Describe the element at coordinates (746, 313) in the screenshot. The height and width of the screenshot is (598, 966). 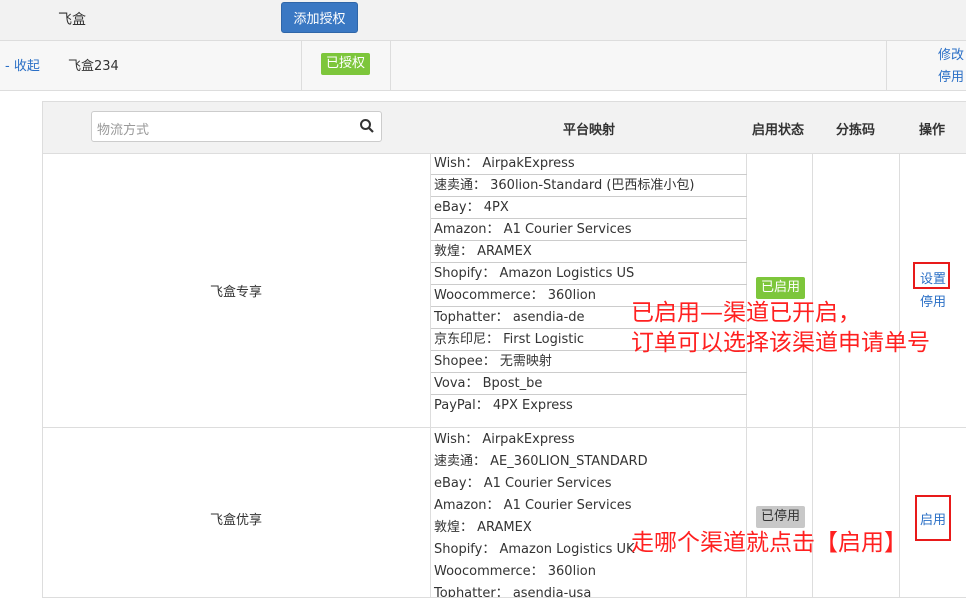
I see `annotation-note: 已启用—渠道已开启，` at that location.